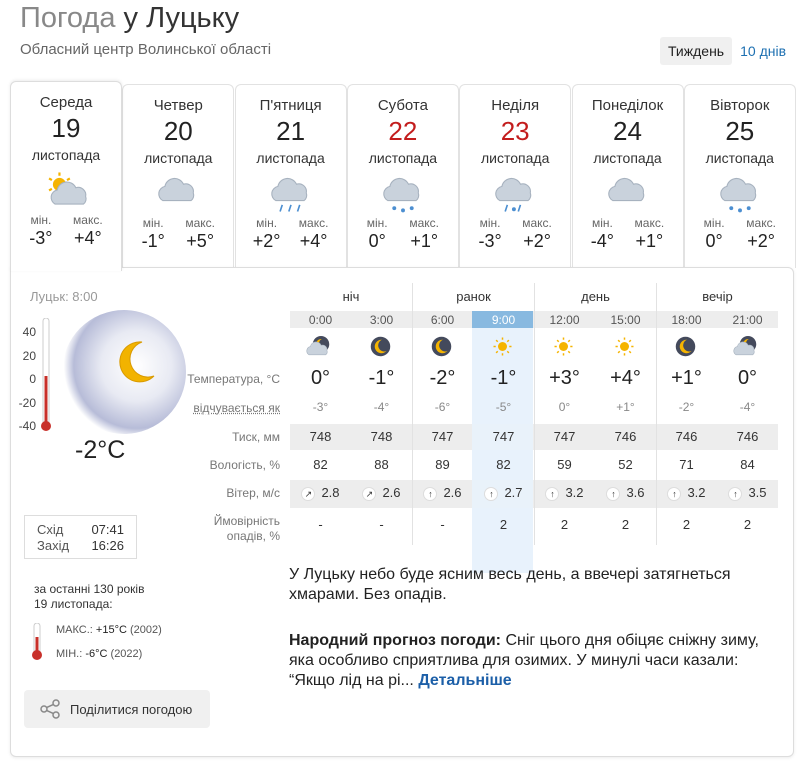 Image resolution: width=800 pixels, height=771 pixels. Describe the element at coordinates (290, 176) in the screenshot. I see `day-tab: П'ятниця 21 листопада мін. +2° макс. +4°` at that location.